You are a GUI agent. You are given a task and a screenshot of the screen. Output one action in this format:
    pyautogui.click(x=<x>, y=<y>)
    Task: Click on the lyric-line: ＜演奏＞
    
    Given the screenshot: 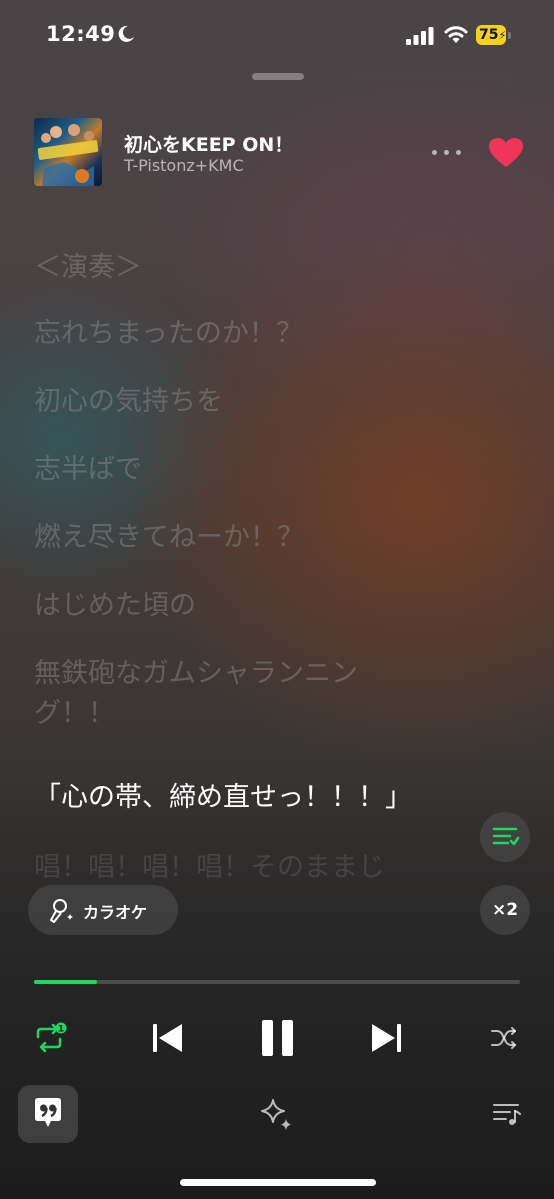 What is the action you would take?
    pyautogui.click(x=88, y=268)
    